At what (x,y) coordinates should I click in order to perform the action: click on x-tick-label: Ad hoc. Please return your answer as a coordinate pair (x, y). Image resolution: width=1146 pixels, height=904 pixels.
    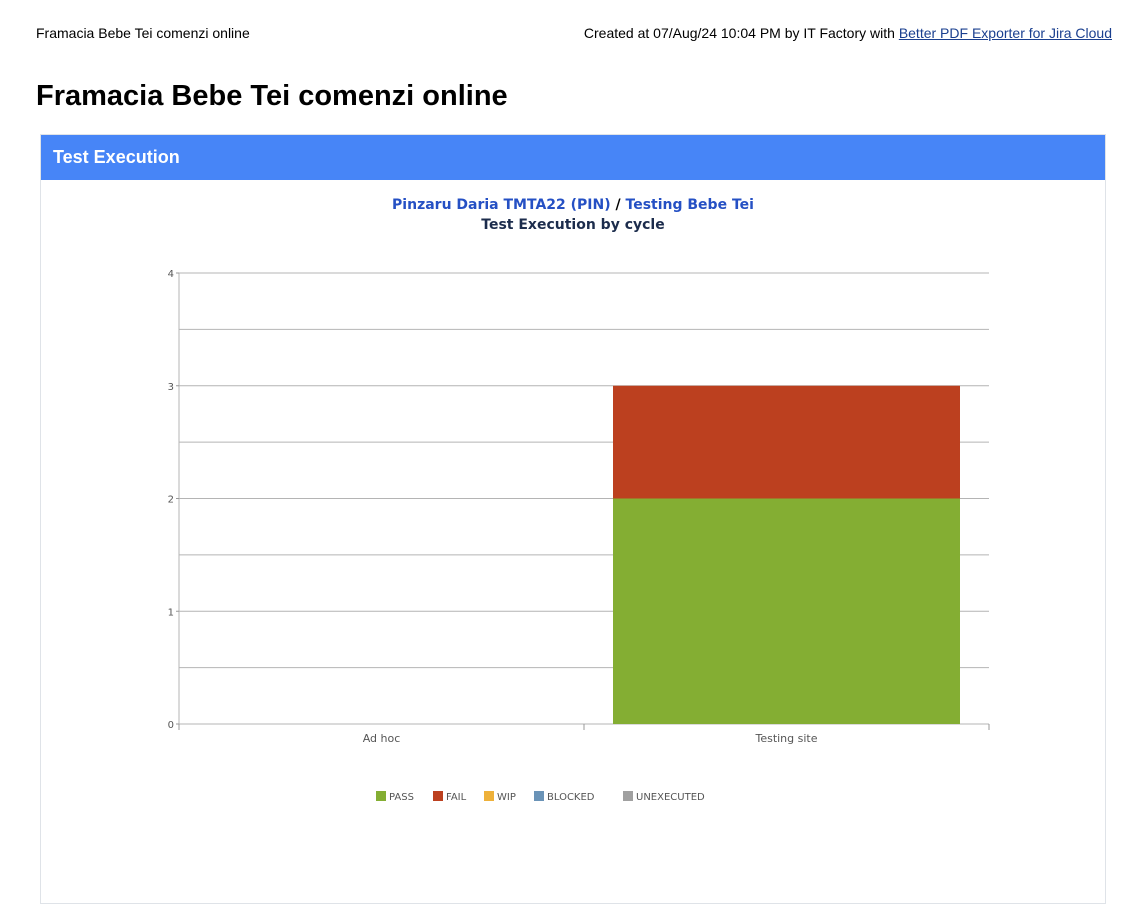
    Looking at the image, I should click on (382, 738).